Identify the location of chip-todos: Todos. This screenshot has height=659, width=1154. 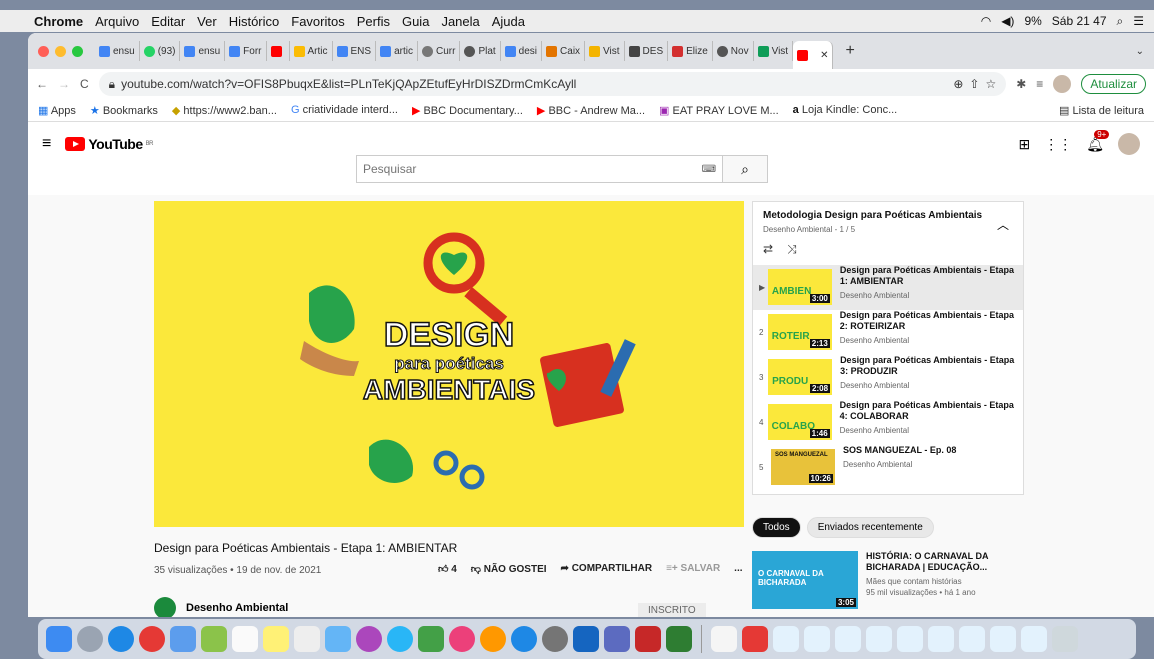
(776, 527).